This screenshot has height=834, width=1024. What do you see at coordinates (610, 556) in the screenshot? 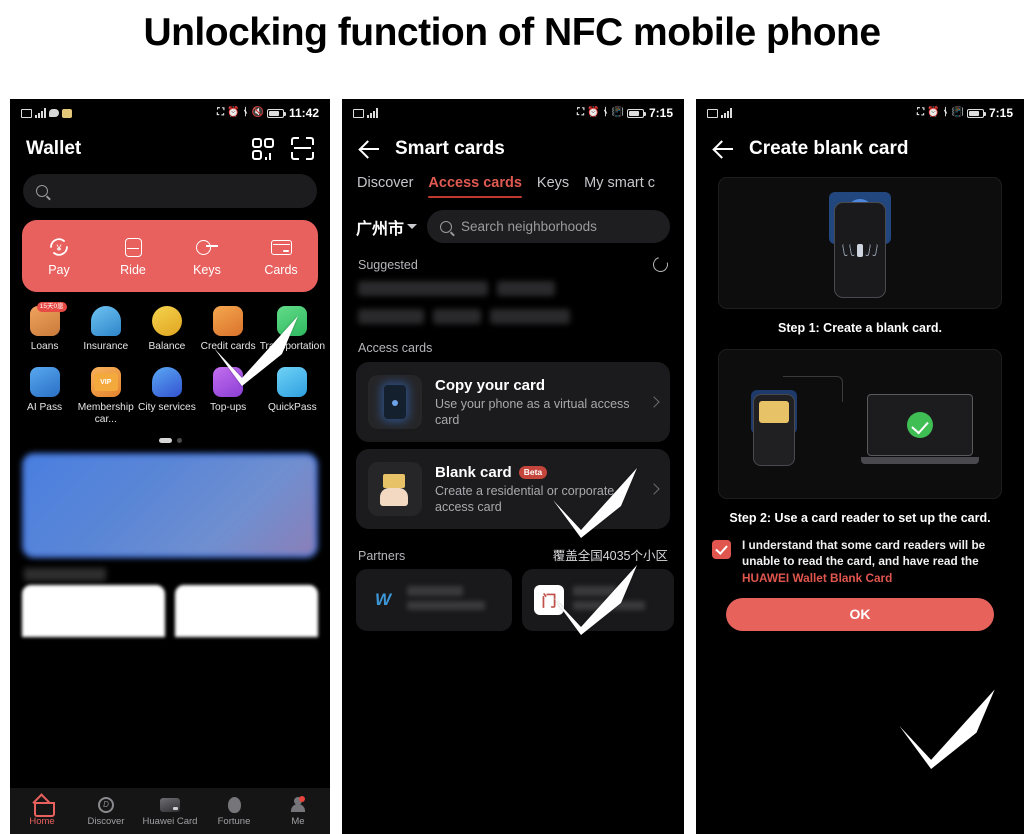
I see `partners-coverage: 覆盖全国4035个小区` at bounding box center [610, 556].